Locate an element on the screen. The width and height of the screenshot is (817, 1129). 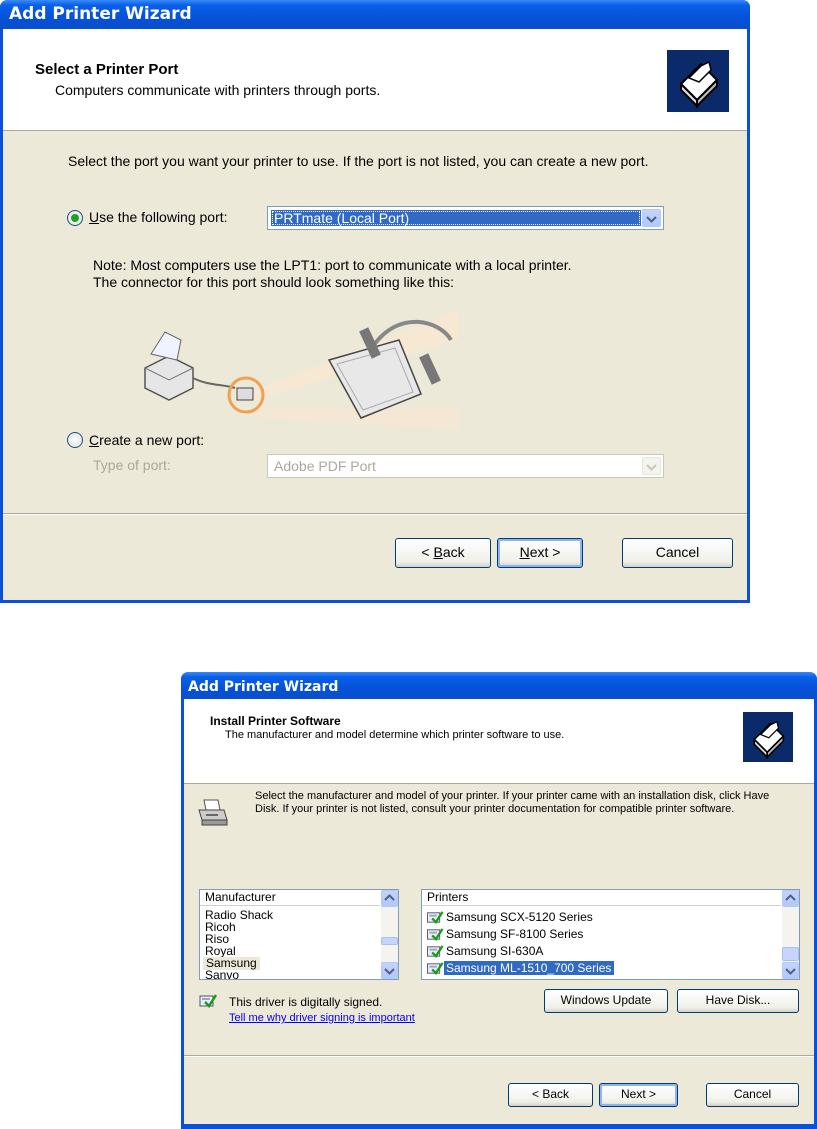
printer-item: Samsung SI-630A is located at coordinates (486, 951).